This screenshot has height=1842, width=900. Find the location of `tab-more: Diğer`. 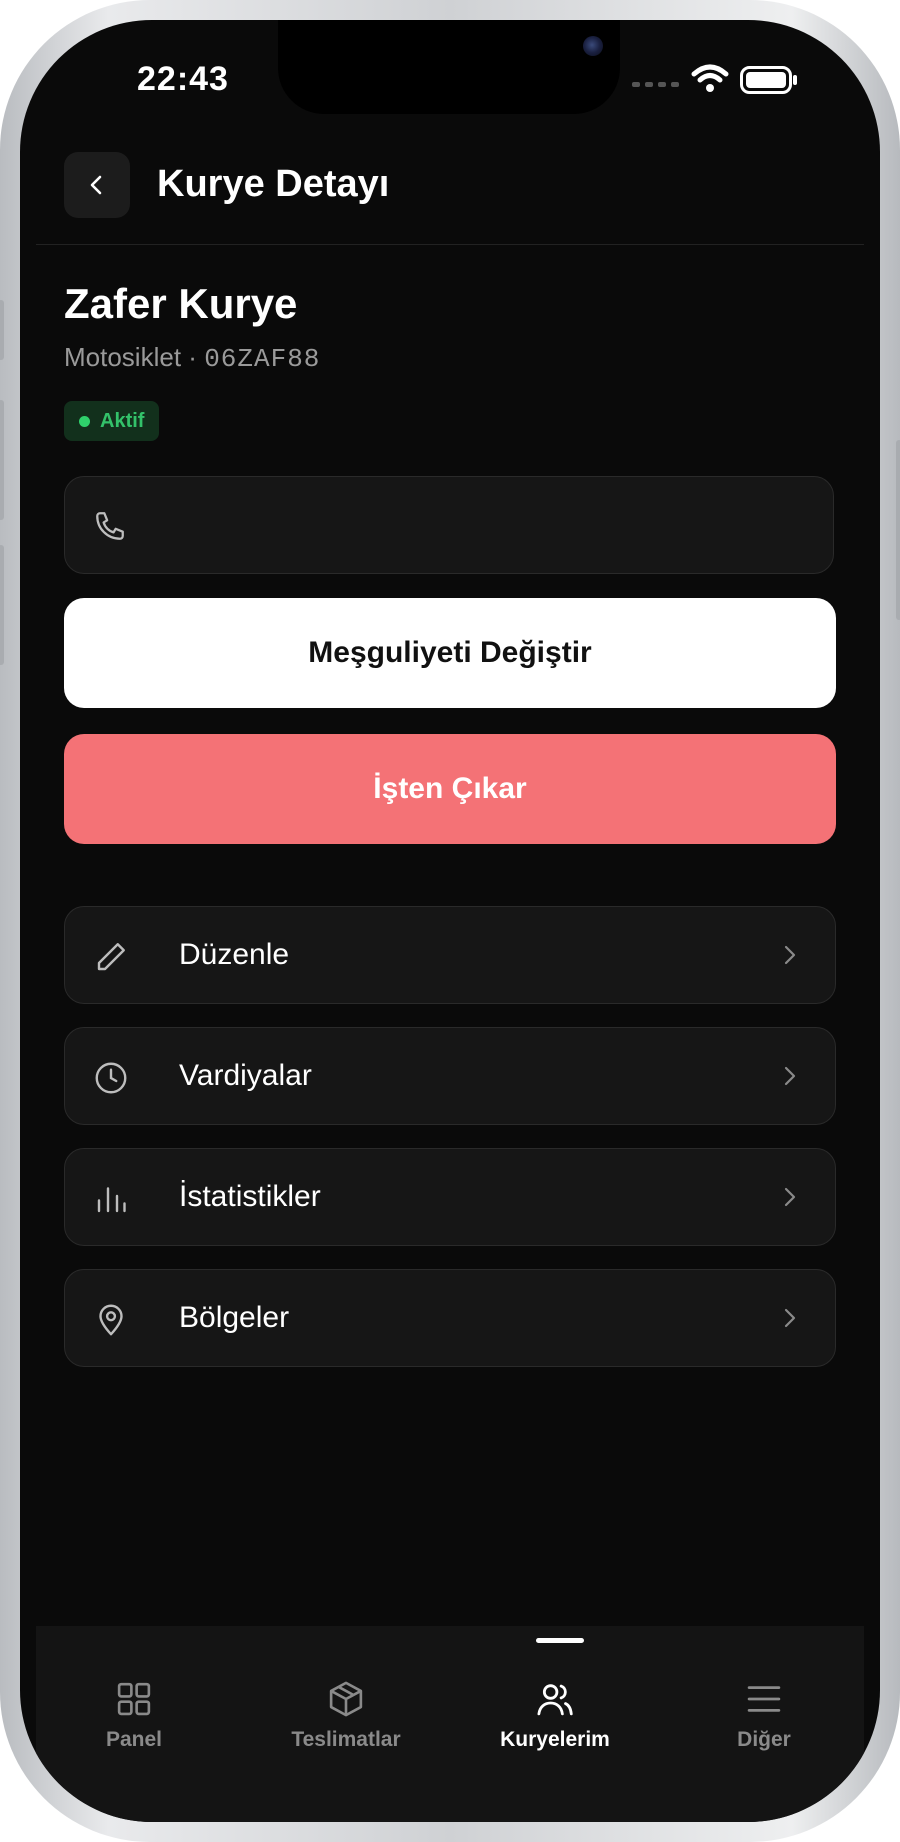

tab-more: Diğer is located at coordinates (764, 1715).